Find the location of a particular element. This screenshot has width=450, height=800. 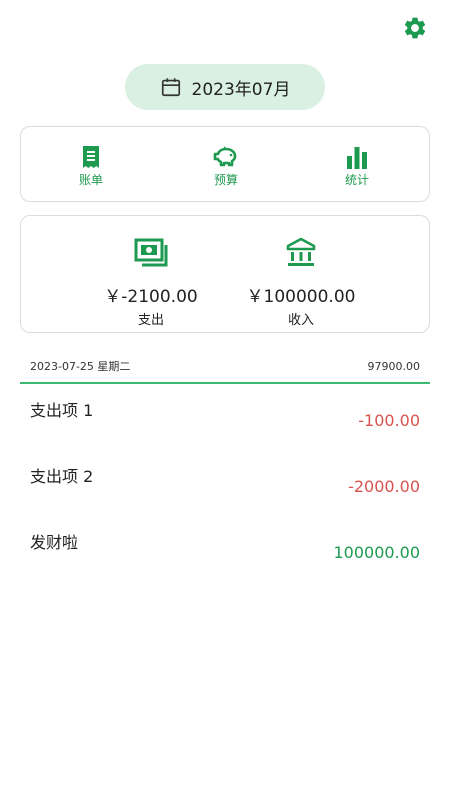

month-selector: 2023年07月 is located at coordinates (225, 87).